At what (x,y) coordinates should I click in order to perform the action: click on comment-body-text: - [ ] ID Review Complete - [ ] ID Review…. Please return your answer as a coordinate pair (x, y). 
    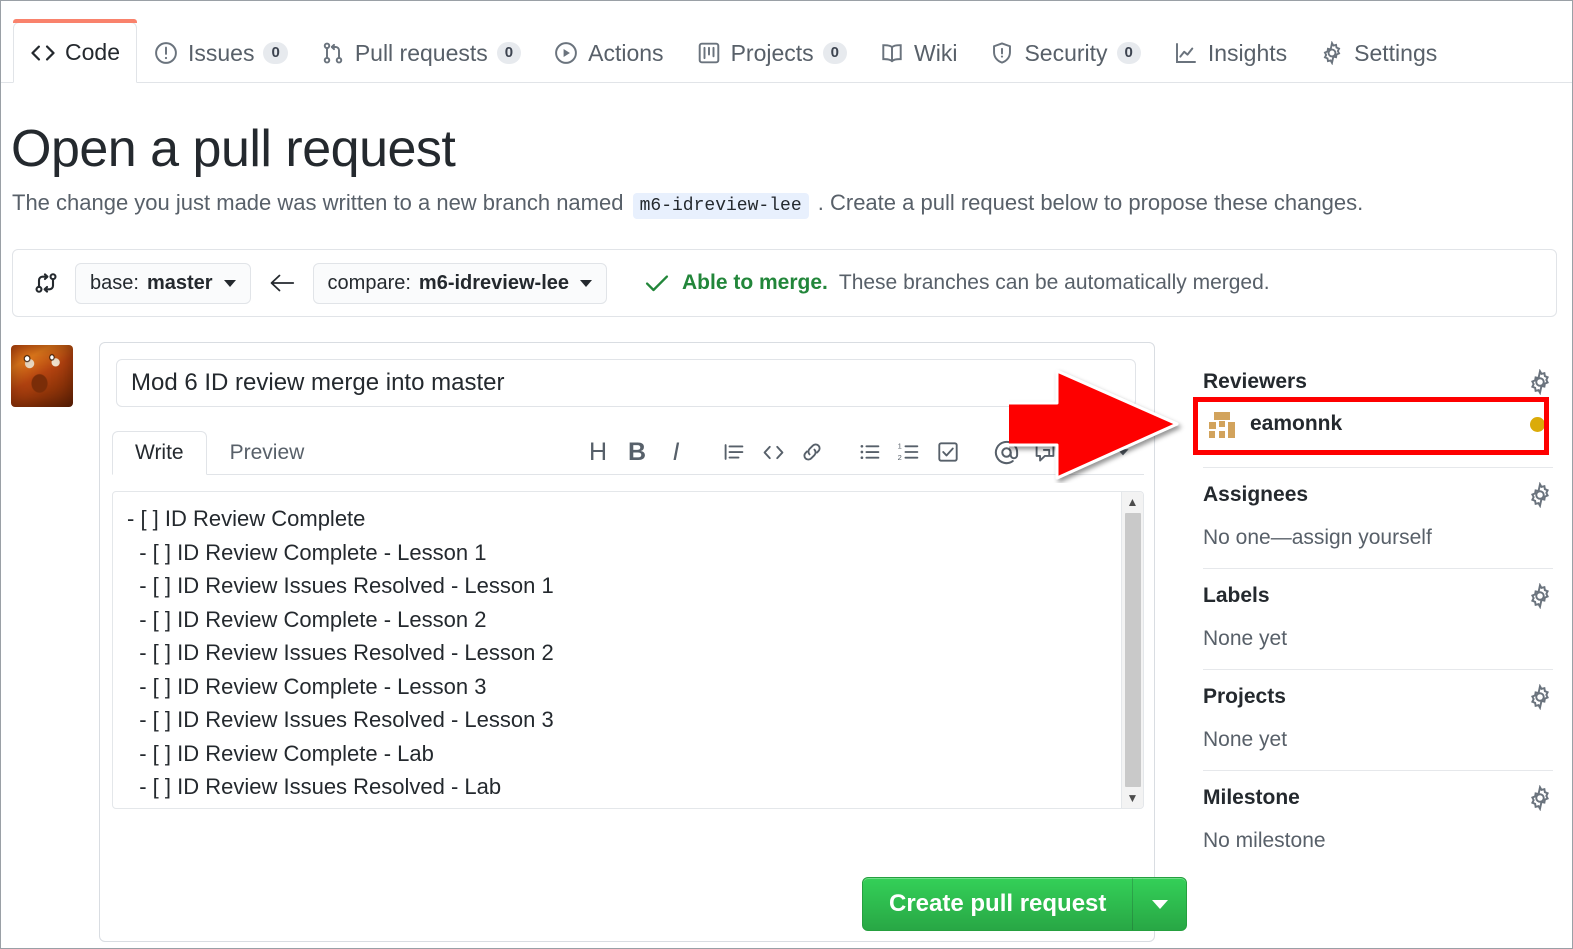
    Looking at the image, I should click on (340, 652).